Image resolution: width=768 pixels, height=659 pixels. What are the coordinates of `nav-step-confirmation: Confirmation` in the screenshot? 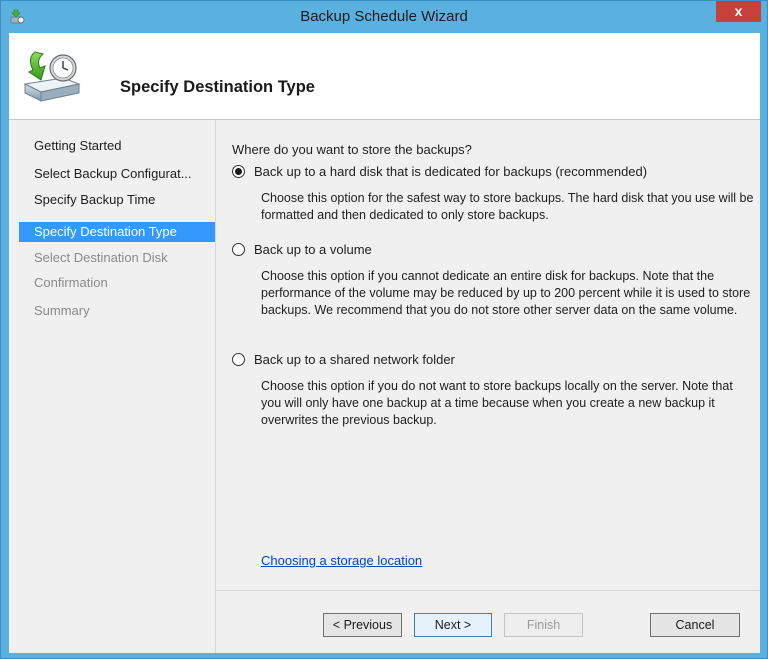 It's located at (71, 282).